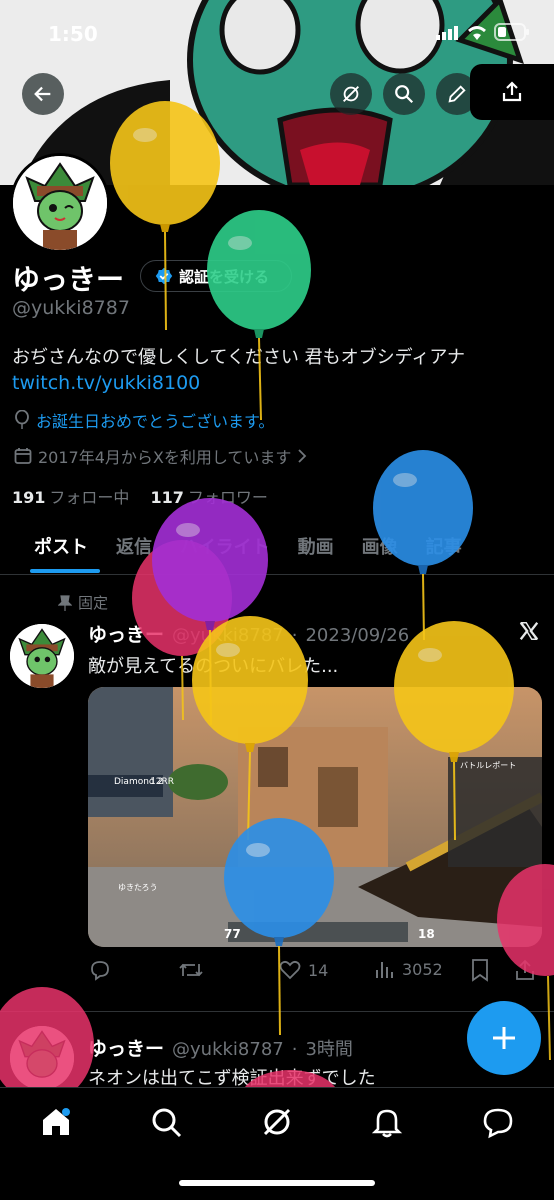 This screenshot has width=554, height=1200. I want to click on pin-icon, so click(65, 602).